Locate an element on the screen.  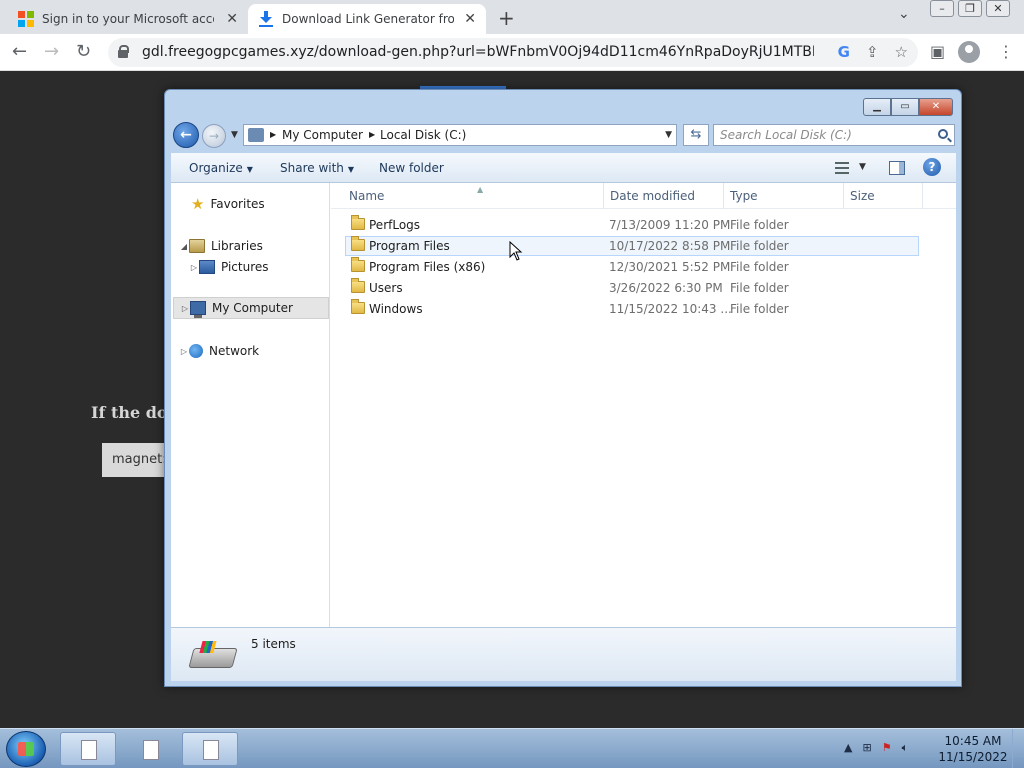
file-date: 10/17/2022 8:58 PM is located at coordinates (670, 246).